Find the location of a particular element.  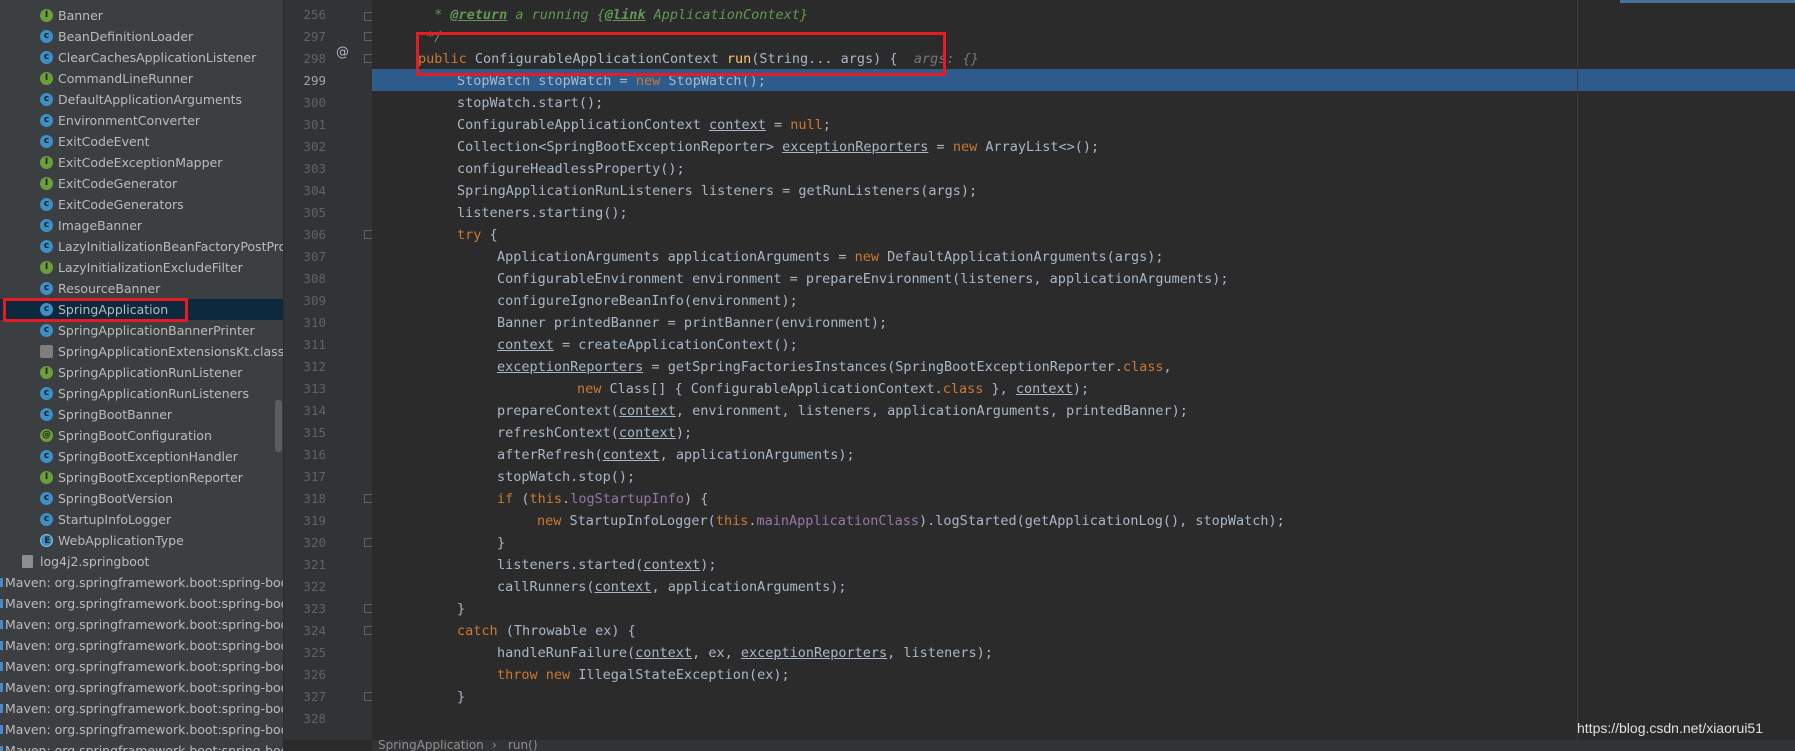

tree-item: c BeanDefinitionLoader is located at coordinates (141, 36).